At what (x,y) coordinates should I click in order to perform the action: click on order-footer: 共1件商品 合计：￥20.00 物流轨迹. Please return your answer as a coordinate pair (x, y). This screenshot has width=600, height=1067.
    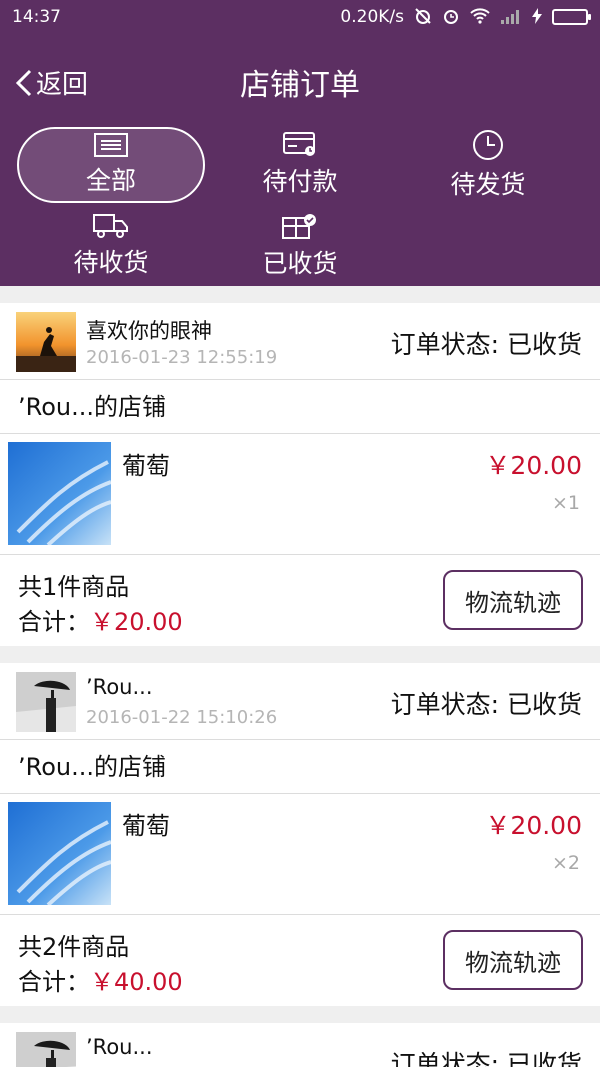
    Looking at the image, I should click on (300, 600).